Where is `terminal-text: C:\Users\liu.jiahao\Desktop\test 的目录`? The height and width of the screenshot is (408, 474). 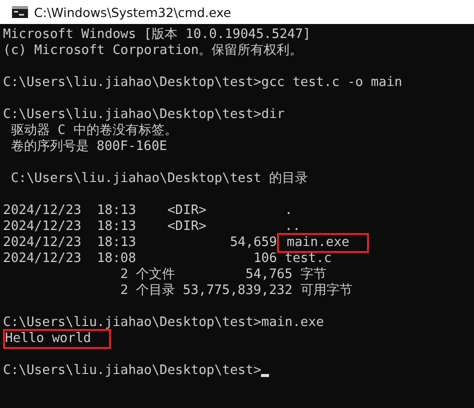 terminal-text: C:\Users\liu.jiahao\Desktop\test 的目录 is located at coordinates (159, 179).